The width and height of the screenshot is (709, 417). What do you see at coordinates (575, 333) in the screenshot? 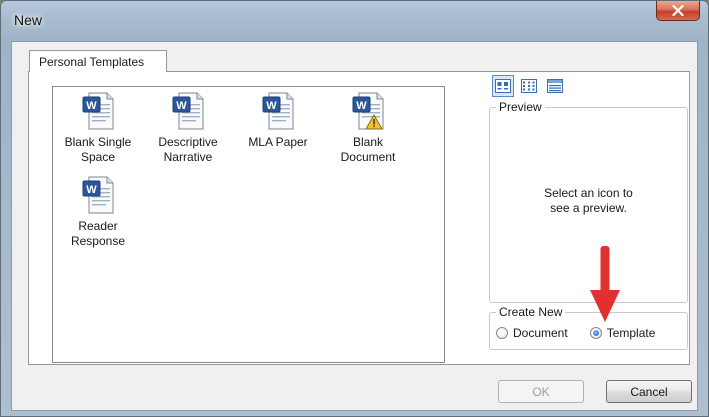
I see `create-new-options: Document Template` at bounding box center [575, 333].